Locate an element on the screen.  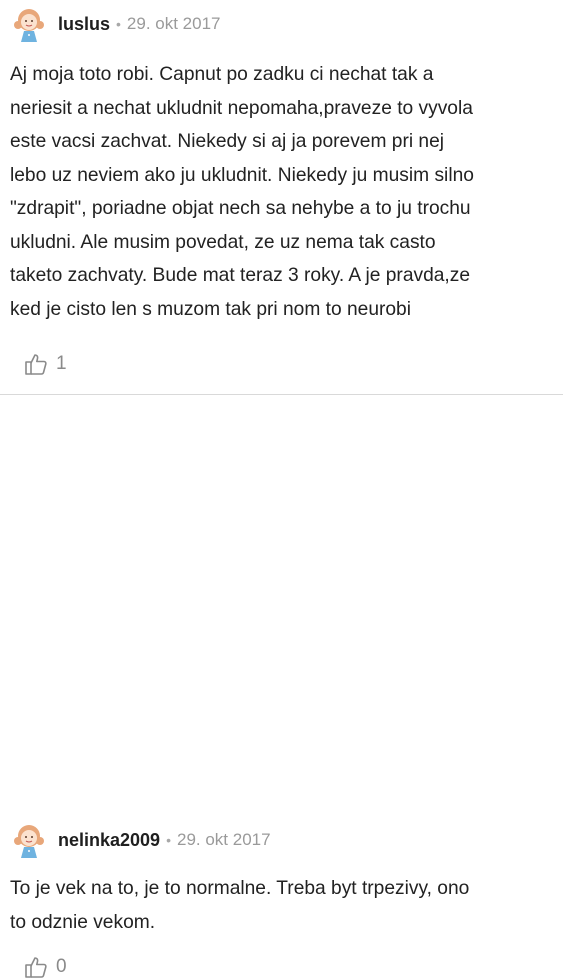
like-button: 0 is located at coordinates (45, 967).